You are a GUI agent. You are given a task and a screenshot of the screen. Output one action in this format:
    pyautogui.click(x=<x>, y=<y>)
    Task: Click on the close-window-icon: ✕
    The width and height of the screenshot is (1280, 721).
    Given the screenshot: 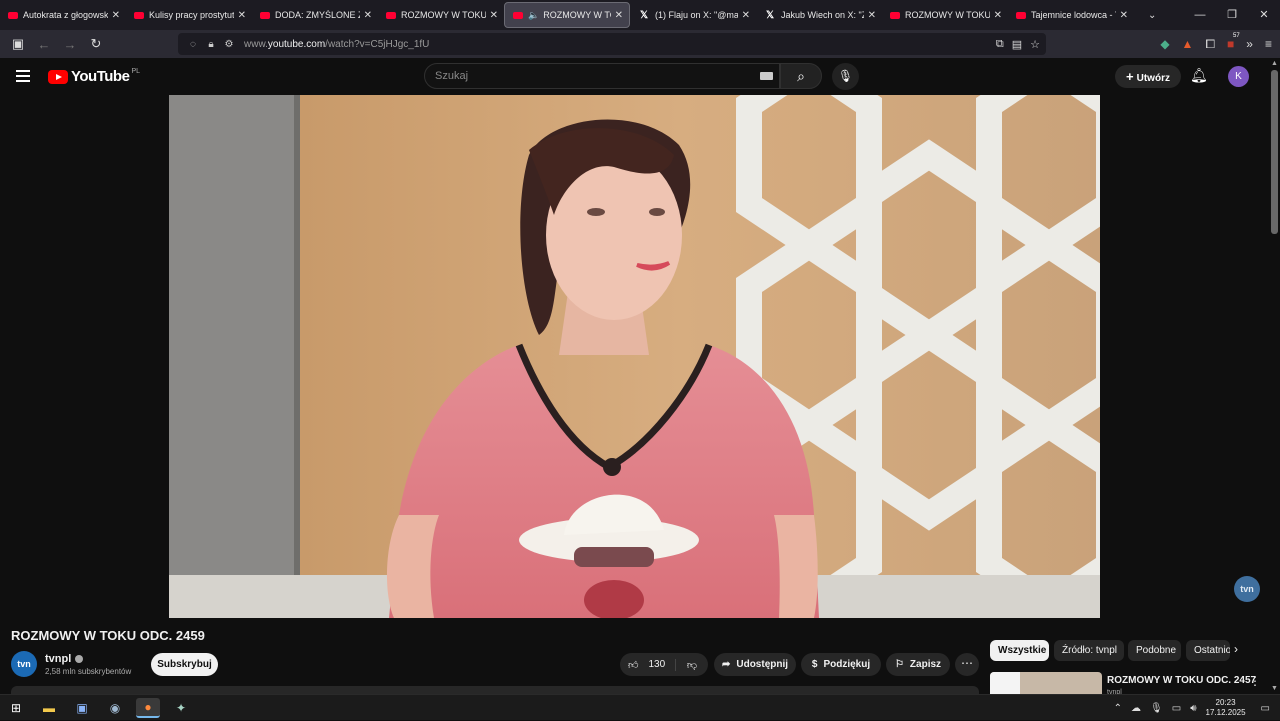 What is the action you would take?
    pyautogui.click(x=1264, y=15)
    